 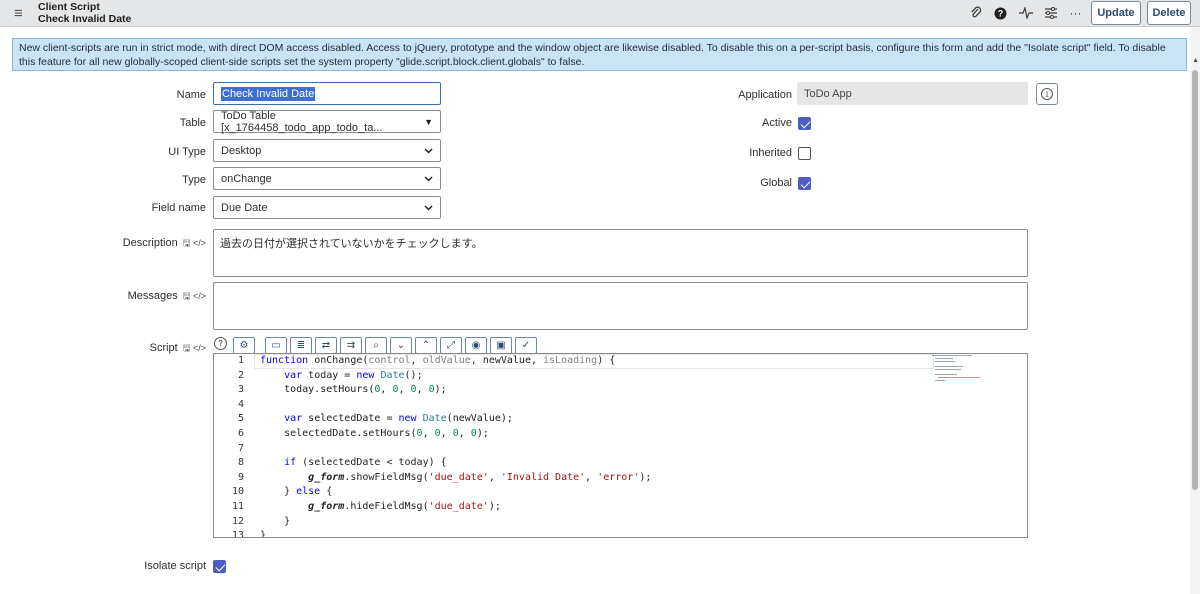 What do you see at coordinates (620, 253) in the screenshot?
I see `description-field: 過去の日付が選択されていないかをチェックします。` at bounding box center [620, 253].